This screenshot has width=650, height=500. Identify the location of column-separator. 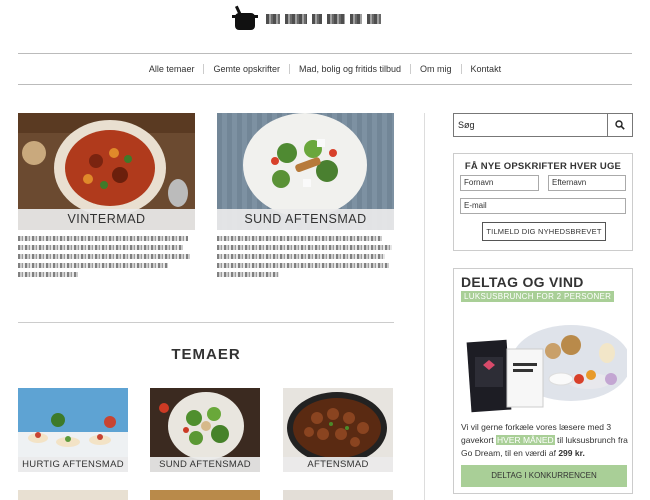
(424, 306).